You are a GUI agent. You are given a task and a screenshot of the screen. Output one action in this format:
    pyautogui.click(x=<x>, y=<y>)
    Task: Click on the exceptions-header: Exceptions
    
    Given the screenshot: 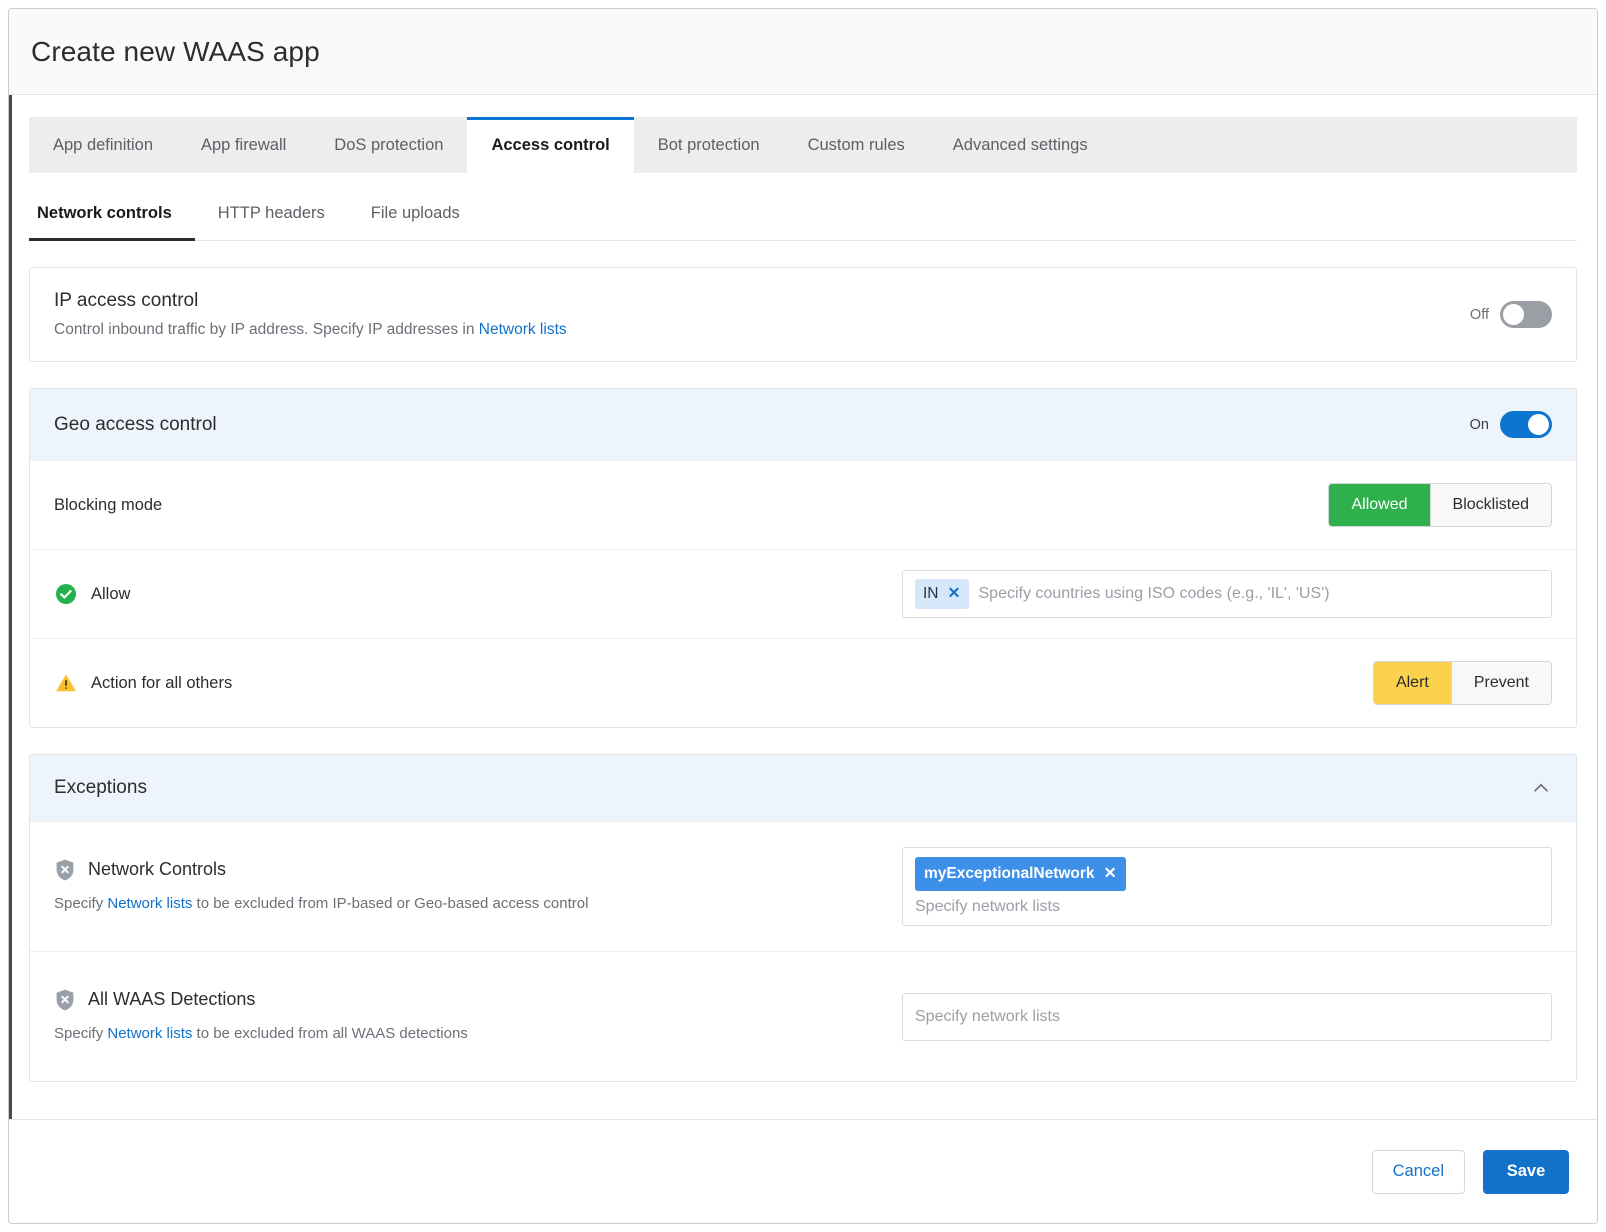 What is the action you would take?
    pyautogui.click(x=803, y=788)
    